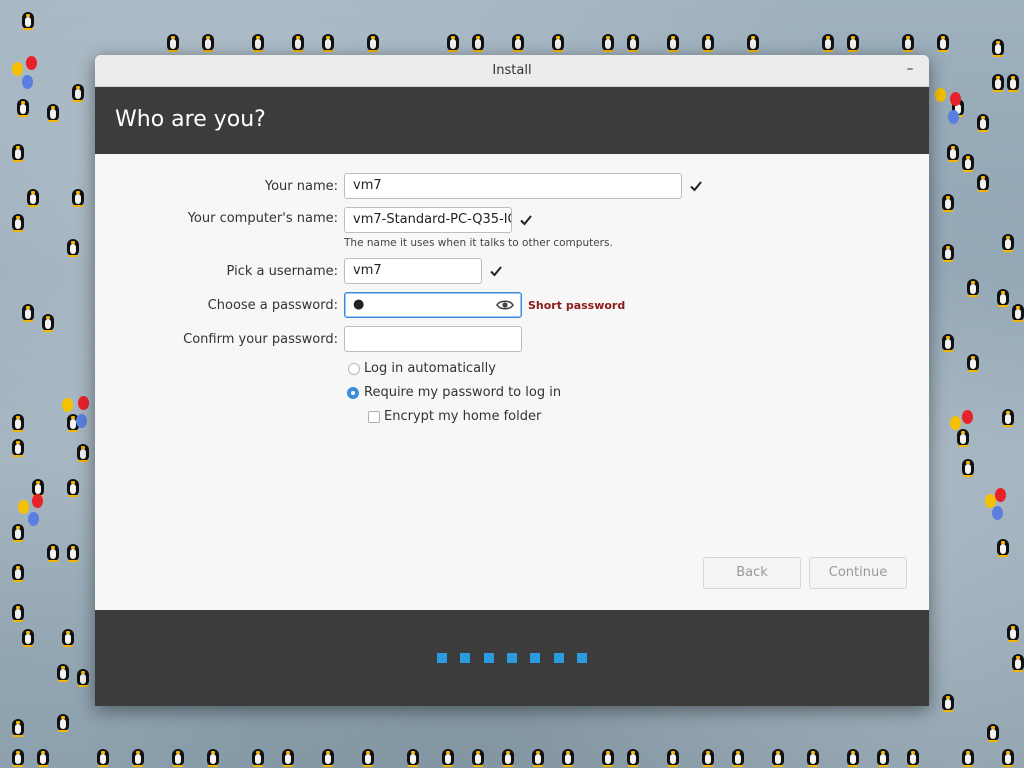 This screenshot has height=768, width=1024. What do you see at coordinates (910, 69) in the screenshot?
I see `minimize-icon: –` at bounding box center [910, 69].